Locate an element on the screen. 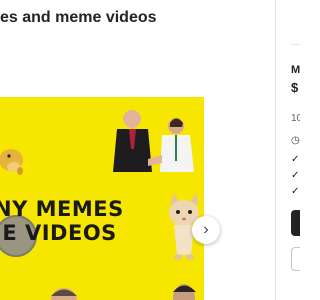  gallery-next-button: › is located at coordinates (206, 230).